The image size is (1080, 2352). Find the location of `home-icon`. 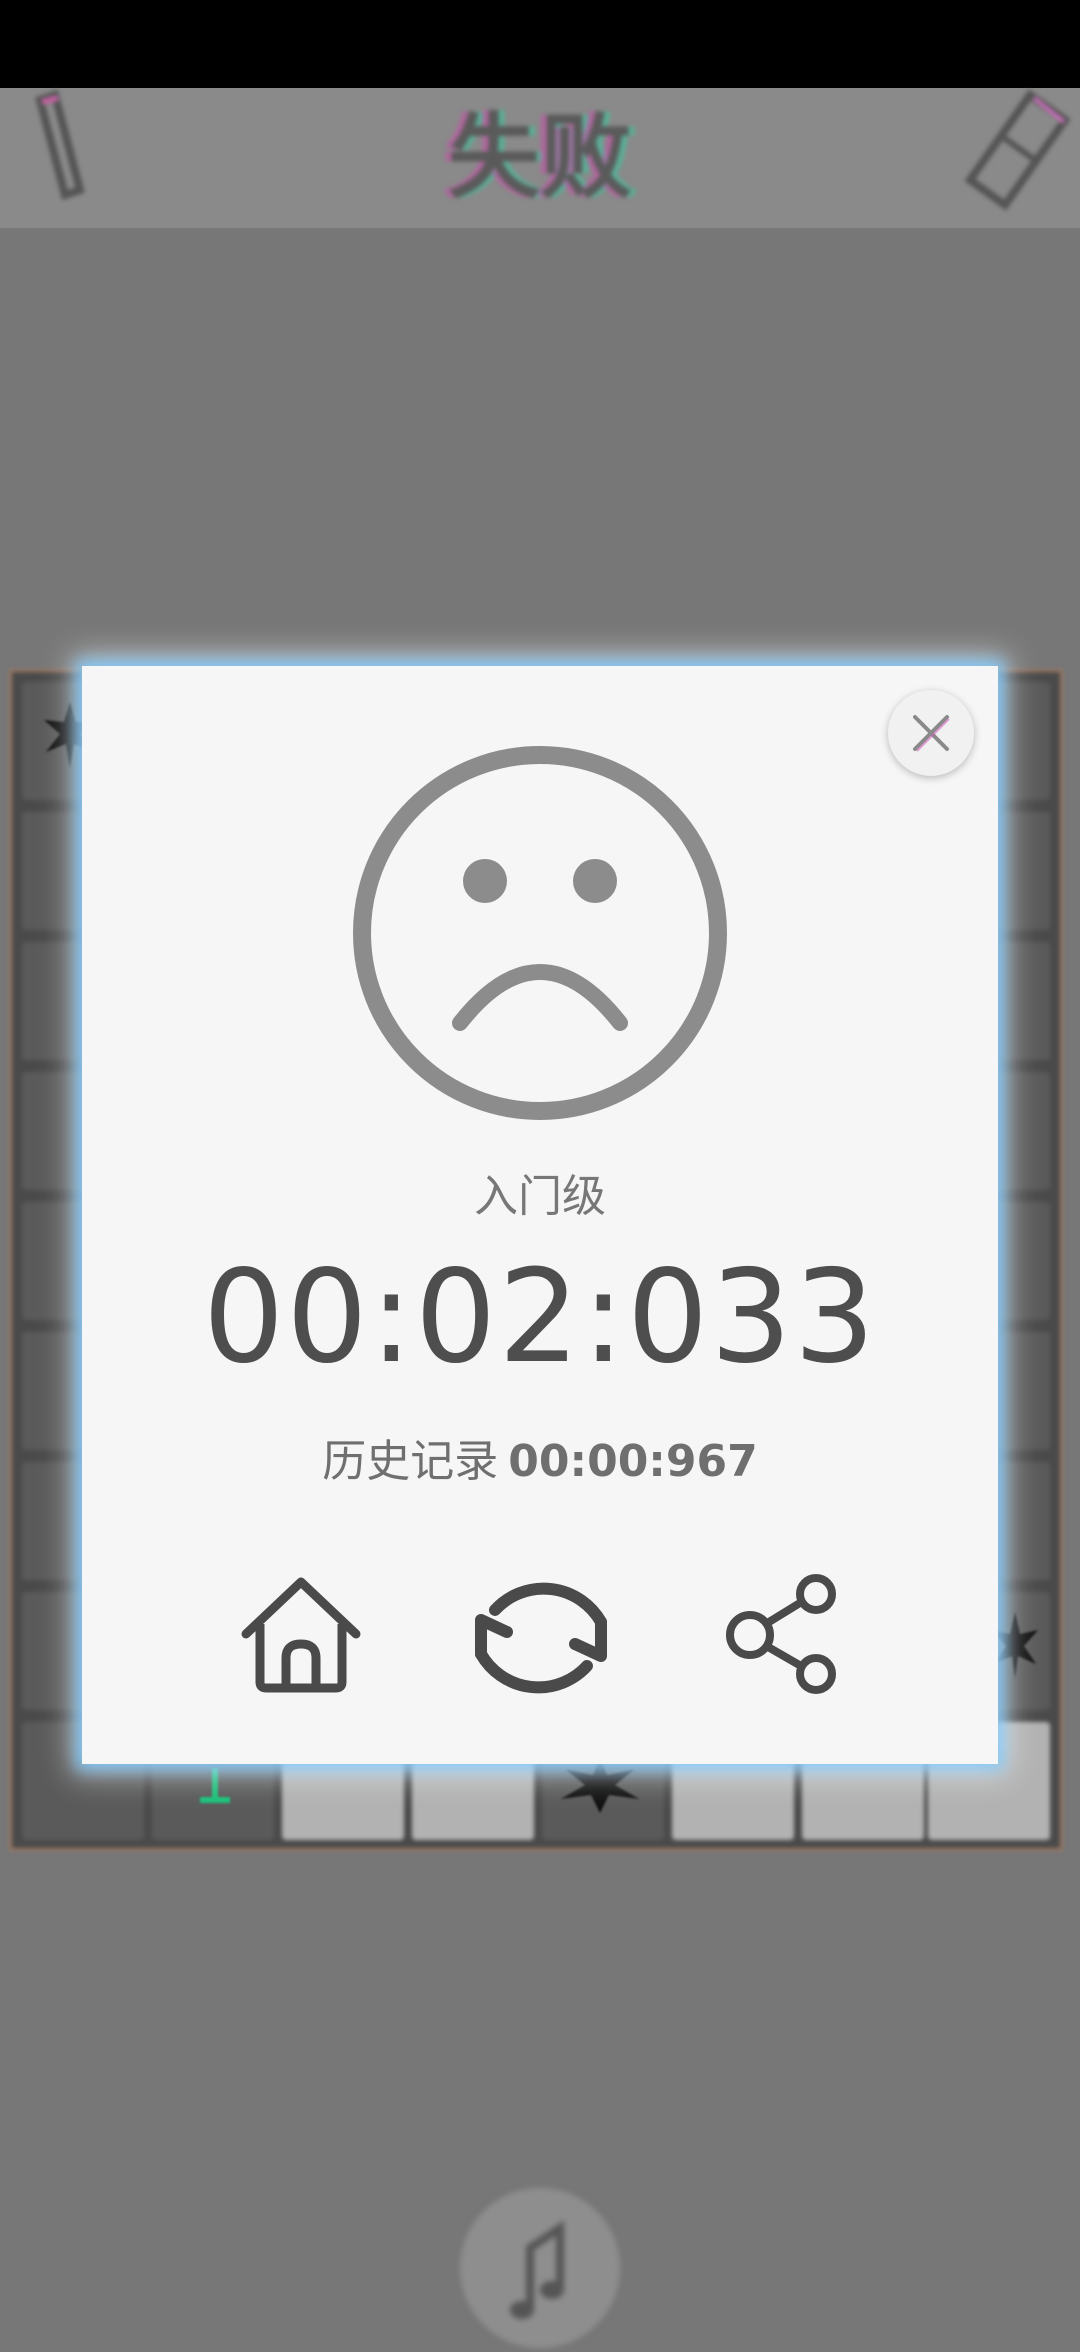

home-icon is located at coordinates (301, 1635).